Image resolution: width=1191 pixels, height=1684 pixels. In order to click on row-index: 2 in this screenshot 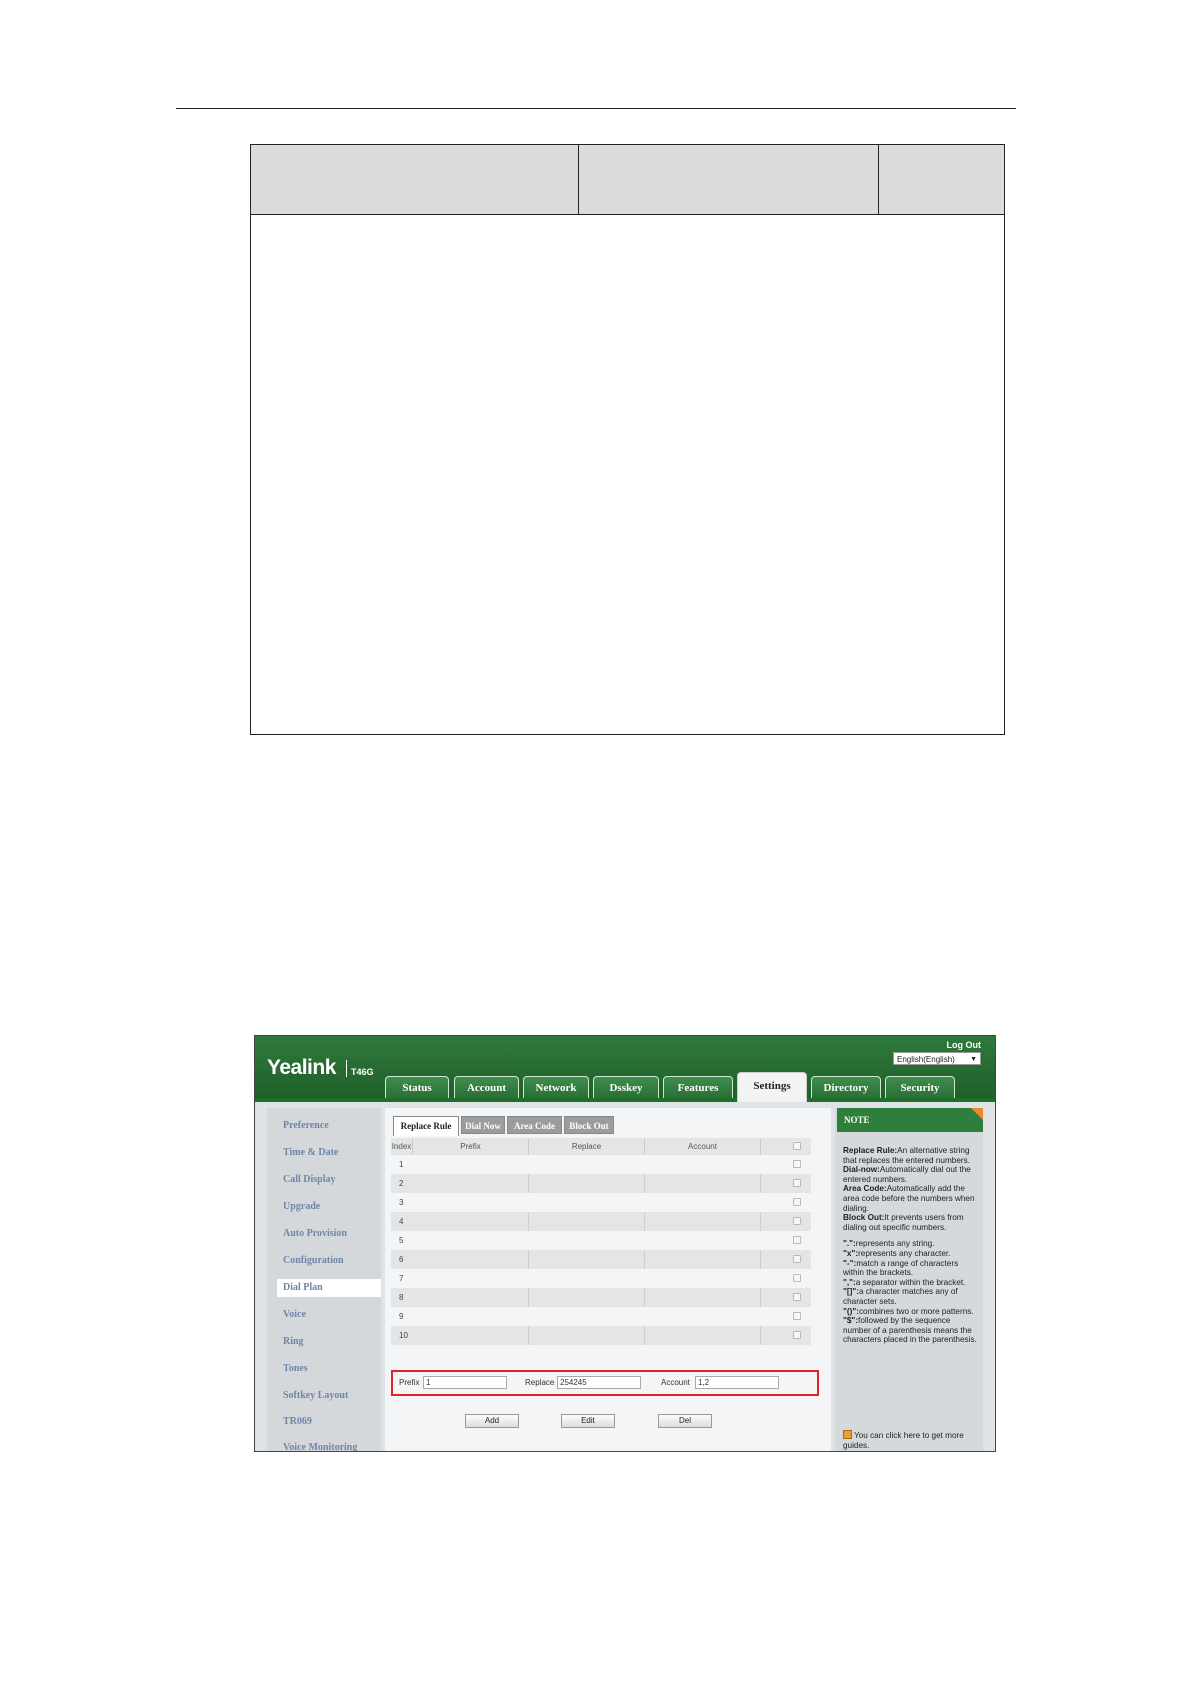, I will do `click(401, 1183)`.